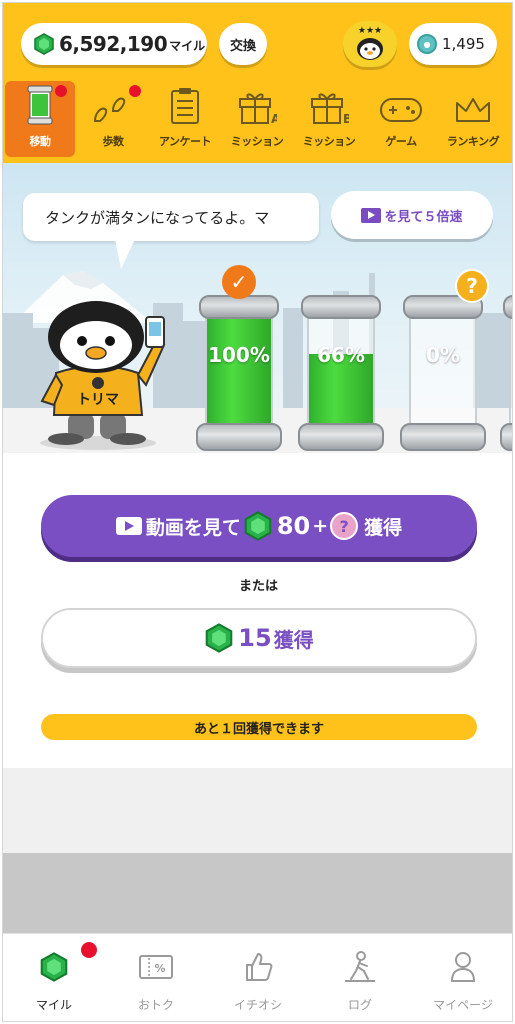  I want to click on tank-fill, so click(239, 371).